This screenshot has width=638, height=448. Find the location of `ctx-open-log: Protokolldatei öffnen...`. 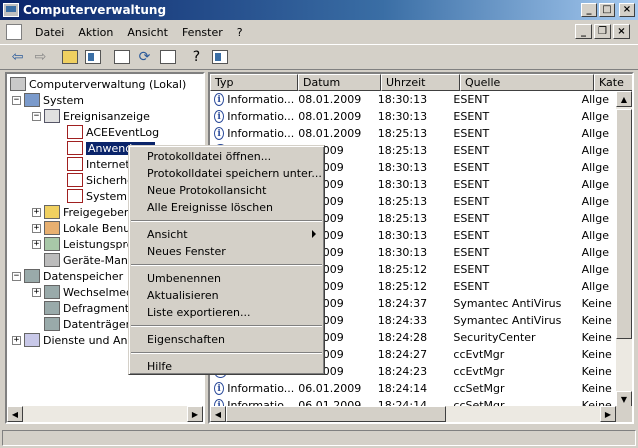

ctx-open-log: Protokolldatei öffnen... is located at coordinates (226, 156).